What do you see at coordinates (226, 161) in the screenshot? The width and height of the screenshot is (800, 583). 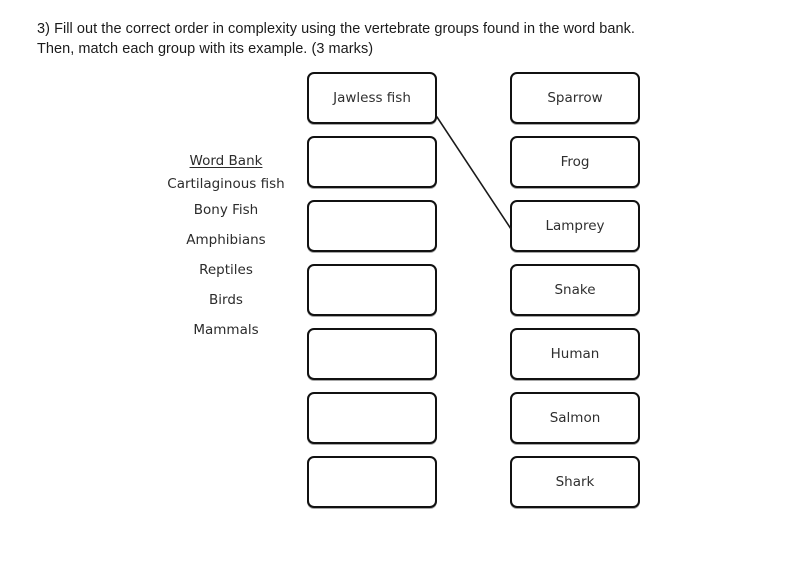 I see `word-bank-title: Word Bank` at bounding box center [226, 161].